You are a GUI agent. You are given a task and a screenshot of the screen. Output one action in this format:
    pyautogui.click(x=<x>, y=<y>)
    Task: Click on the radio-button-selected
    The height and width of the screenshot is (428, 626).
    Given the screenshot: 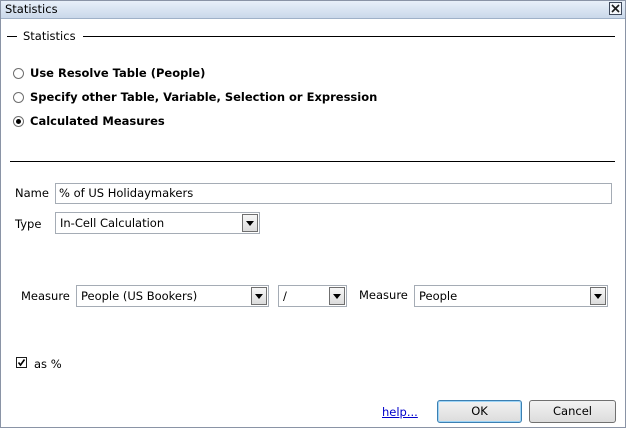 What is the action you would take?
    pyautogui.click(x=18, y=121)
    